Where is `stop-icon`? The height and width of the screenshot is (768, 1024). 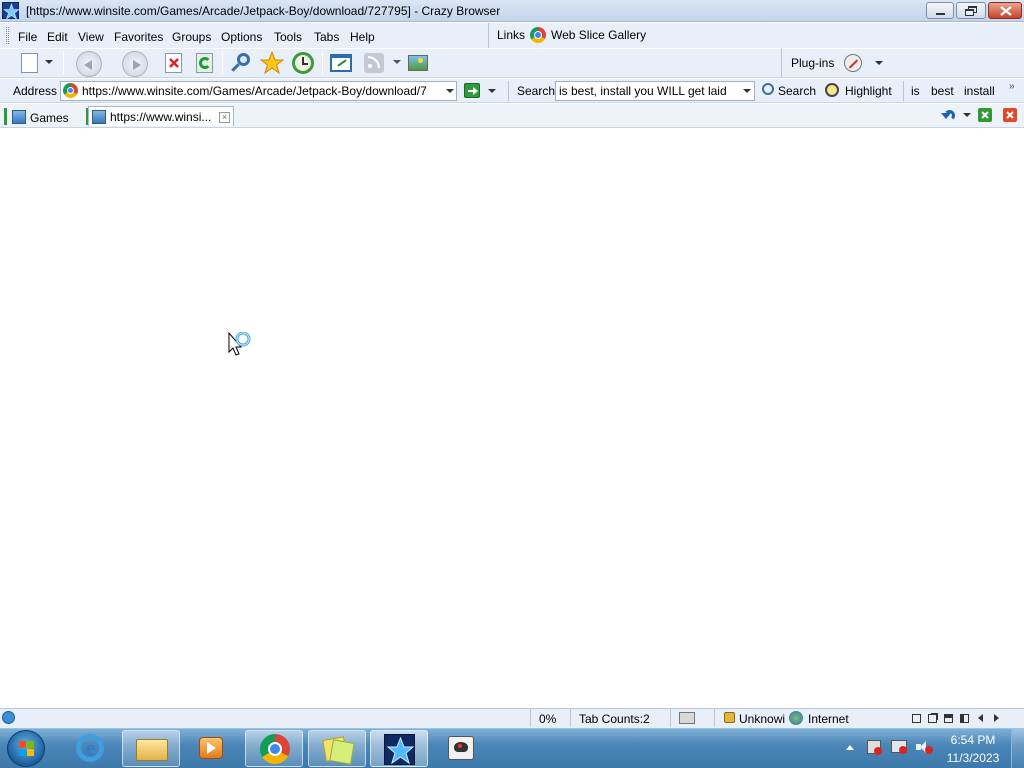 stop-icon is located at coordinates (174, 63).